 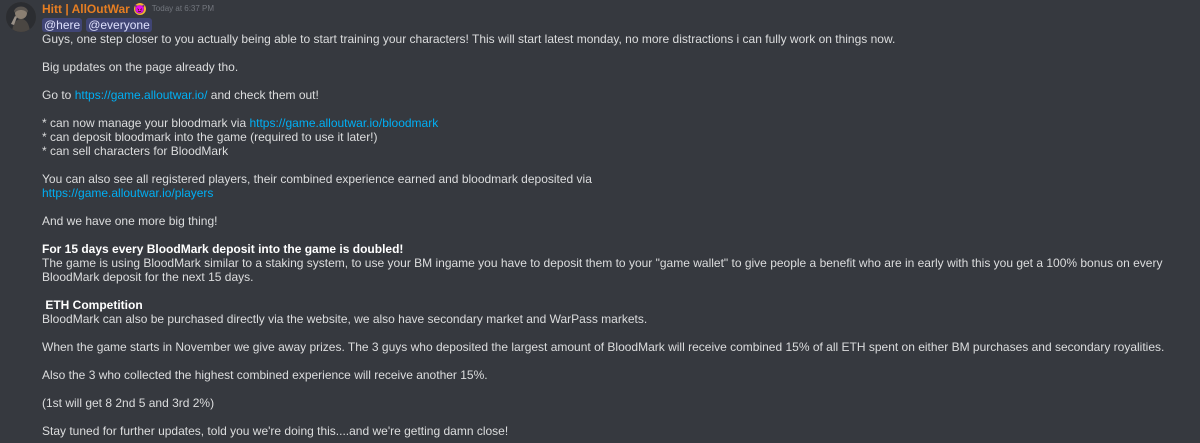 I want to click on author-name: Hitt | AllOutWar, so click(x=86, y=9).